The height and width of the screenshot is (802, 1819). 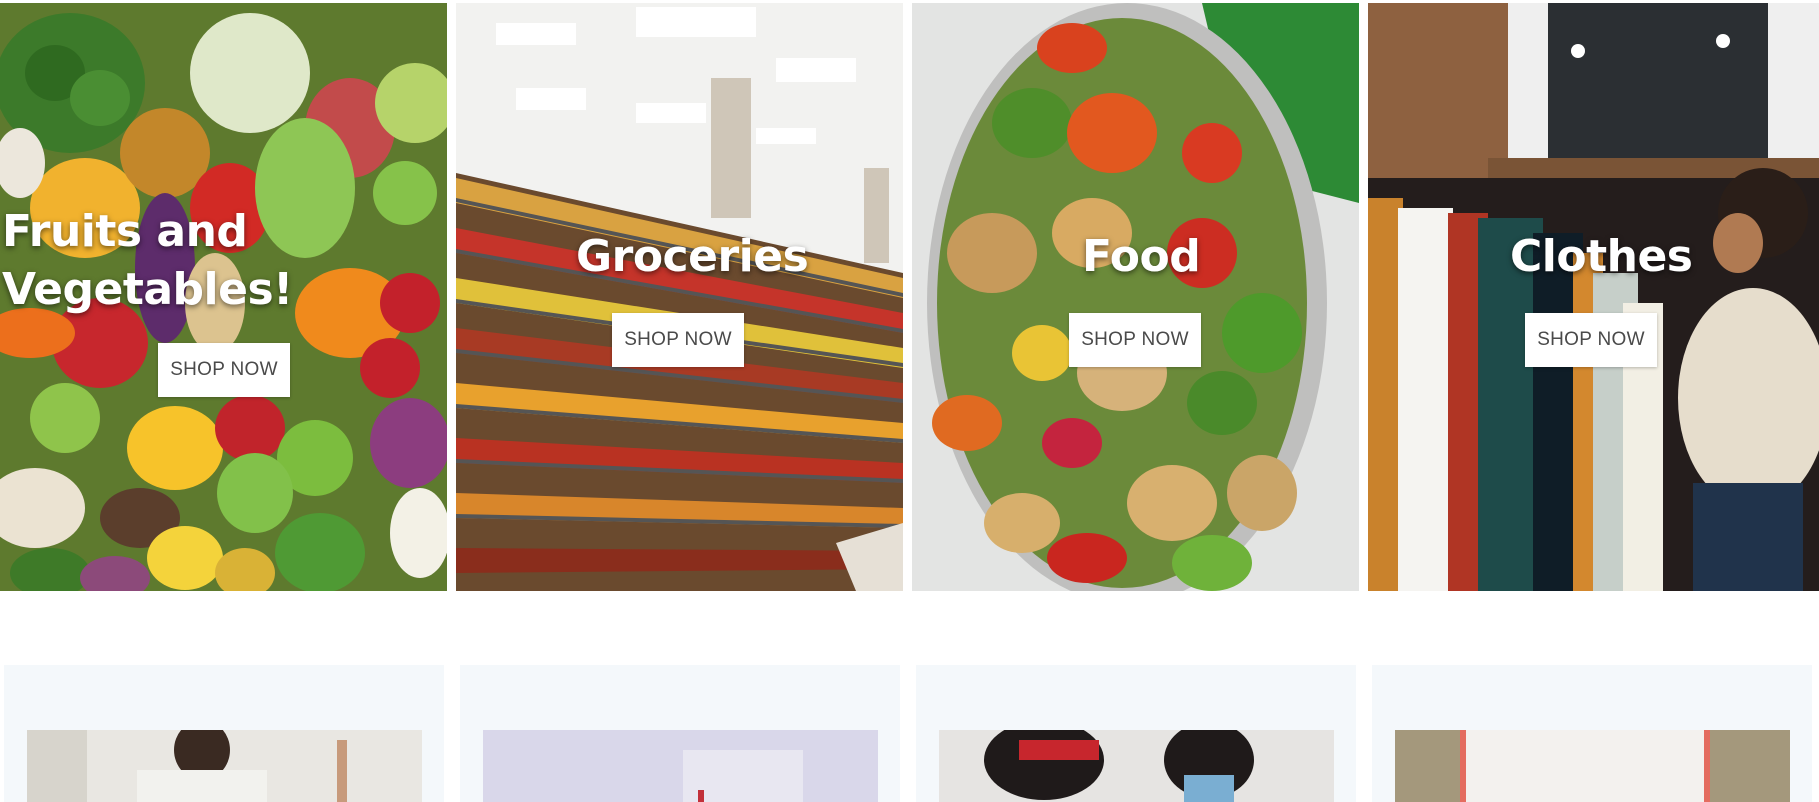 What do you see at coordinates (1601, 256) in the screenshot?
I see `category-title: Clothes` at bounding box center [1601, 256].